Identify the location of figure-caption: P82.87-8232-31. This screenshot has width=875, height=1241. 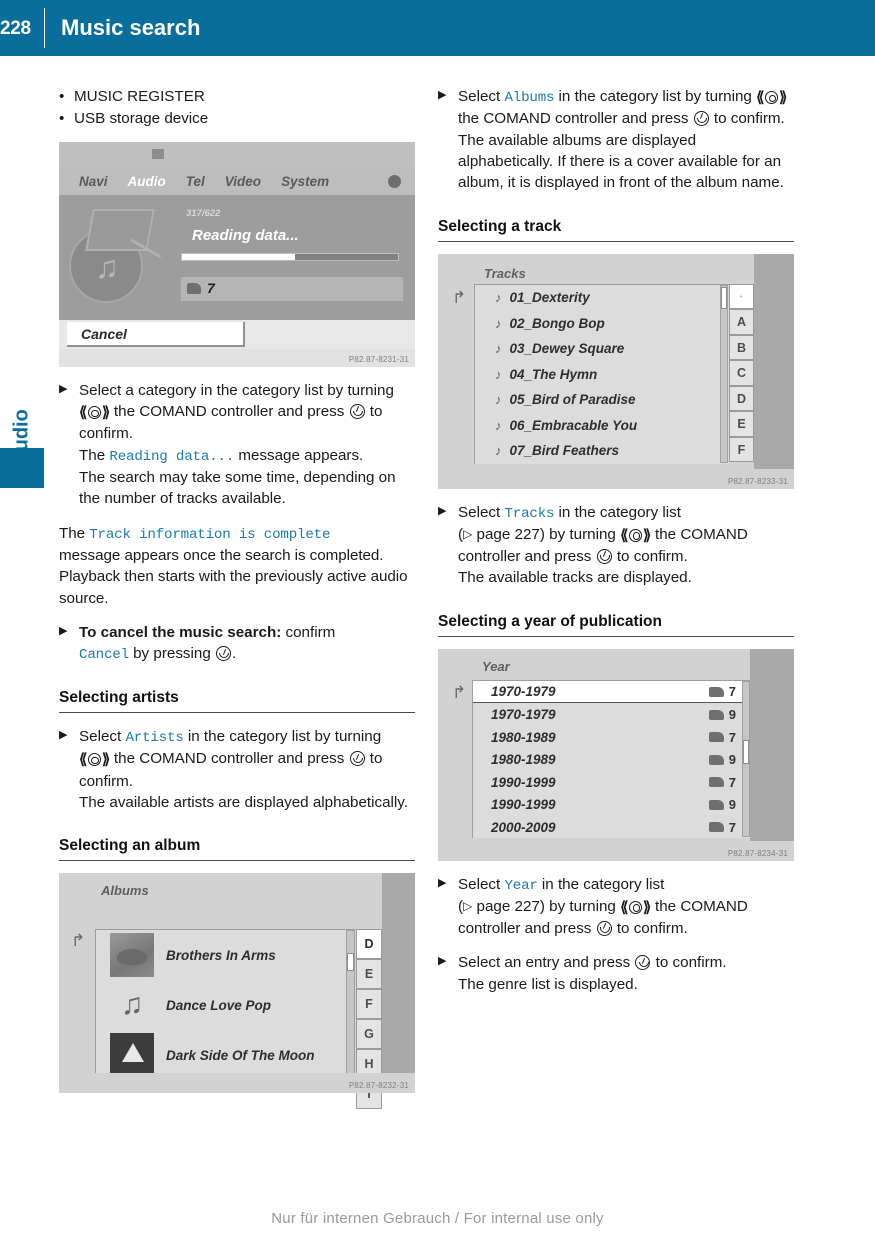
(378, 1086).